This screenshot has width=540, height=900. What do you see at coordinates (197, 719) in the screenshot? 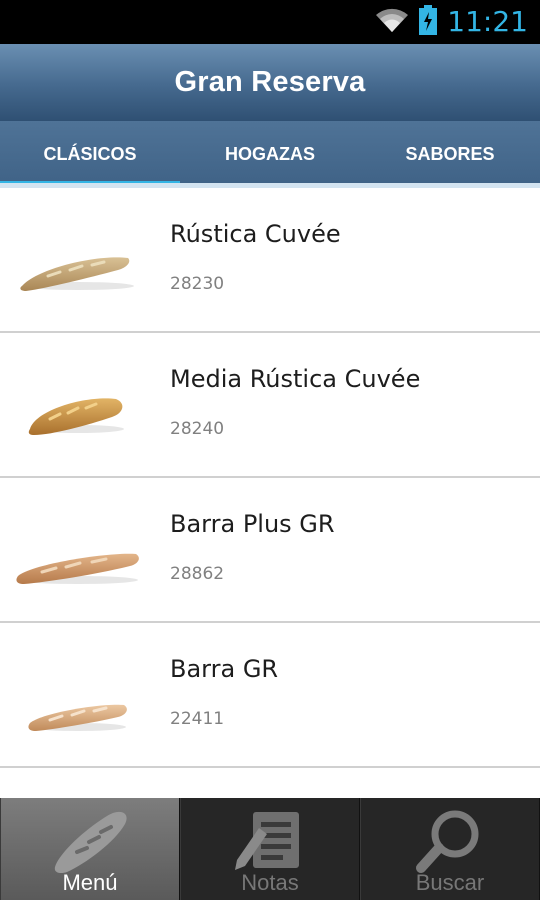
I see `product-code: 22411` at bounding box center [197, 719].